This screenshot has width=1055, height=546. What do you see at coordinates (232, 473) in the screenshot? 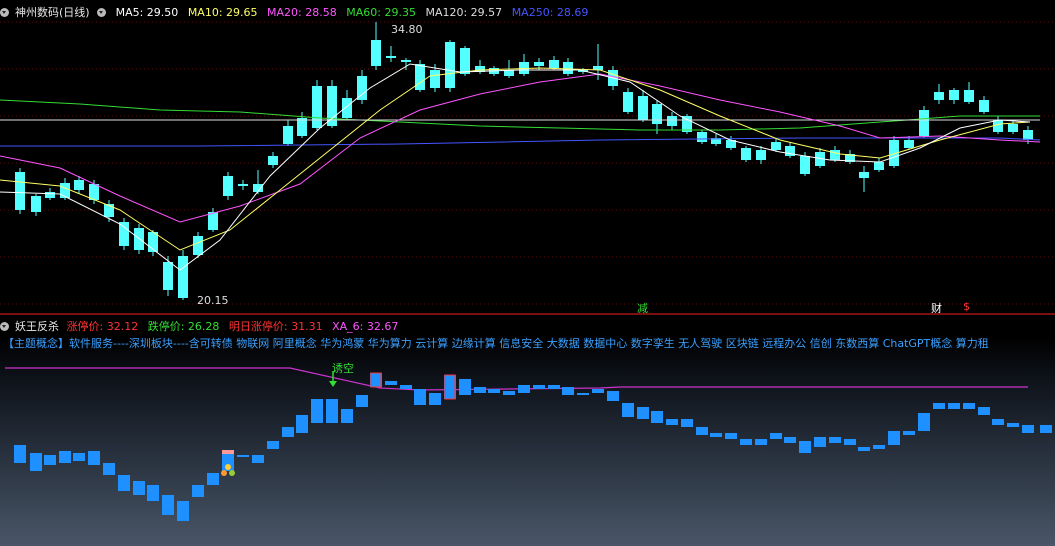
I see `dot-marker` at bounding box center [232, 473].